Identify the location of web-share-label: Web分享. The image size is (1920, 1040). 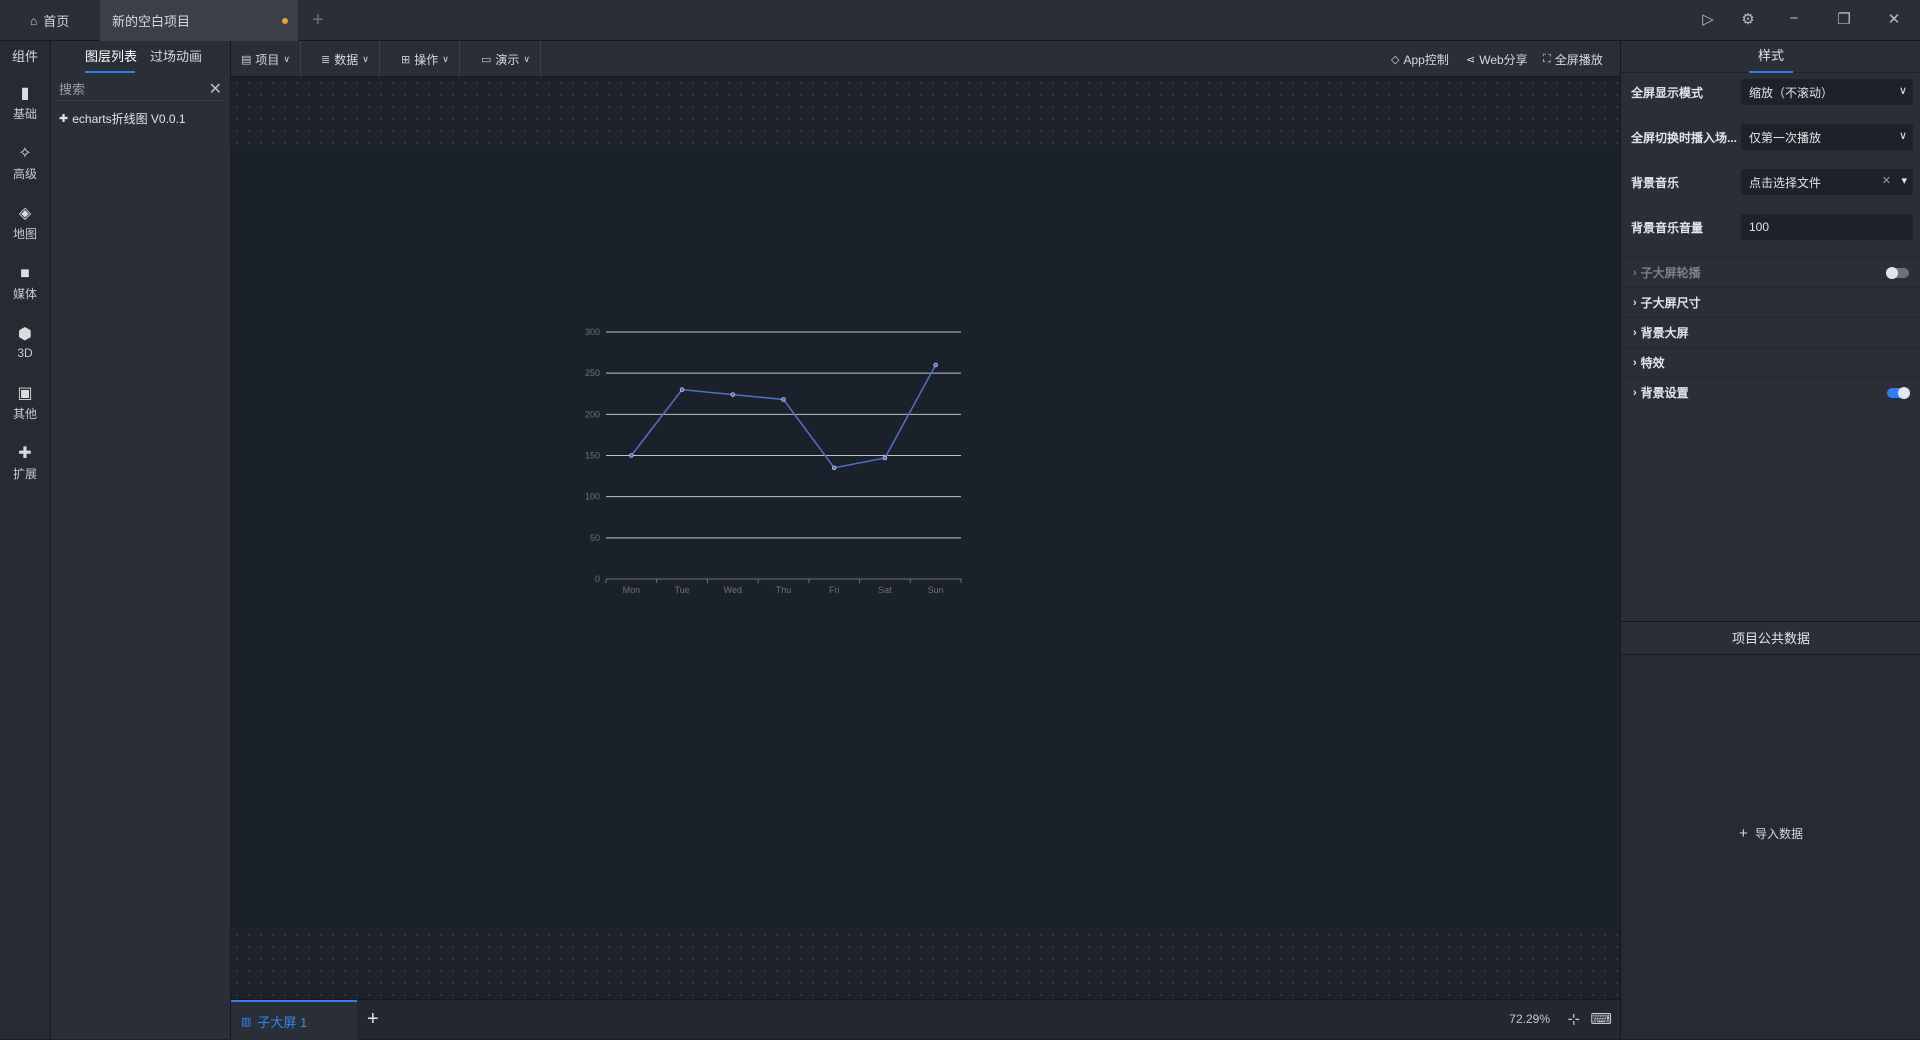
(1503, 59).